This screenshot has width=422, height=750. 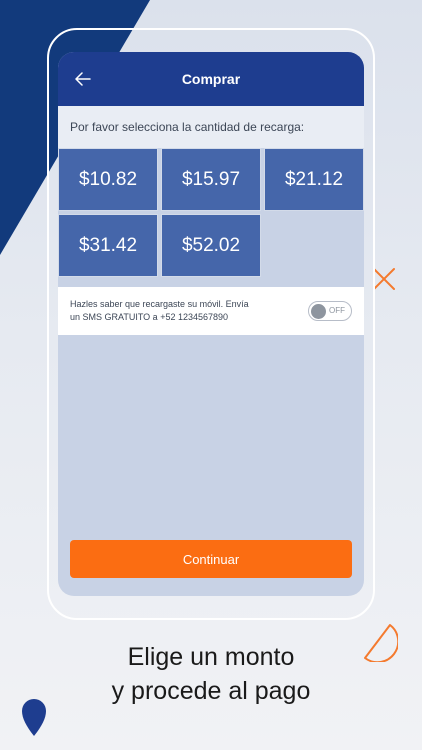 I want to click on decorative-x-icon, so click(x=384, y=279).